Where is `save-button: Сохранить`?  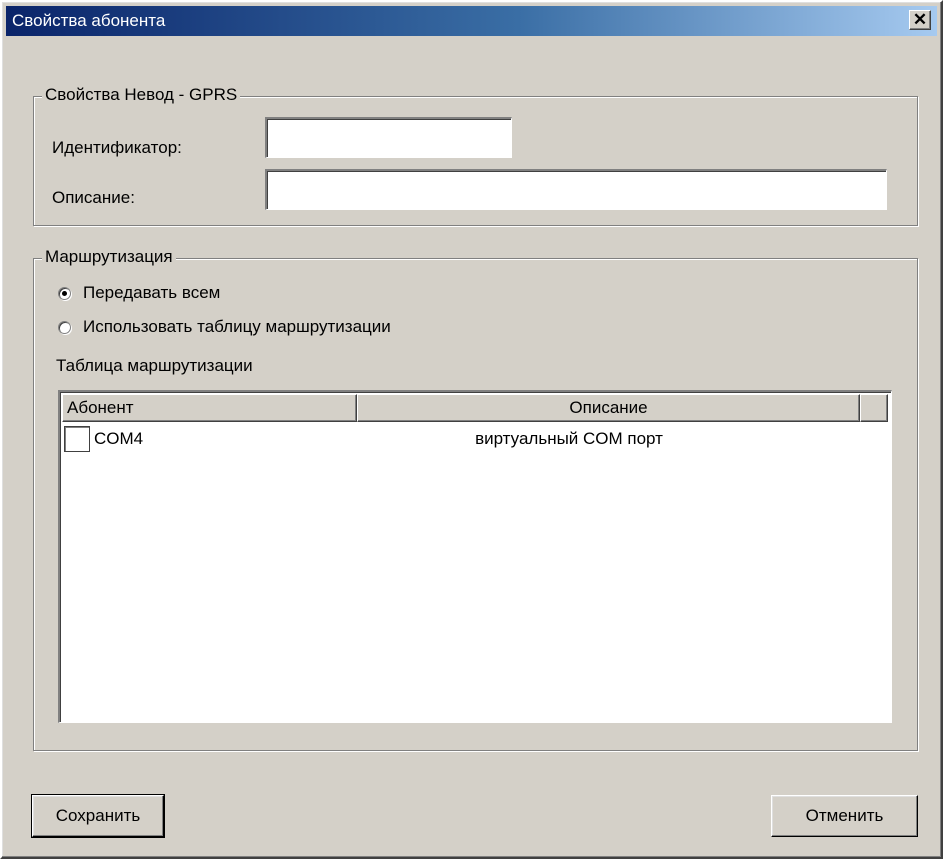
save-button: Сохранить is located at coordinates (98, 816).